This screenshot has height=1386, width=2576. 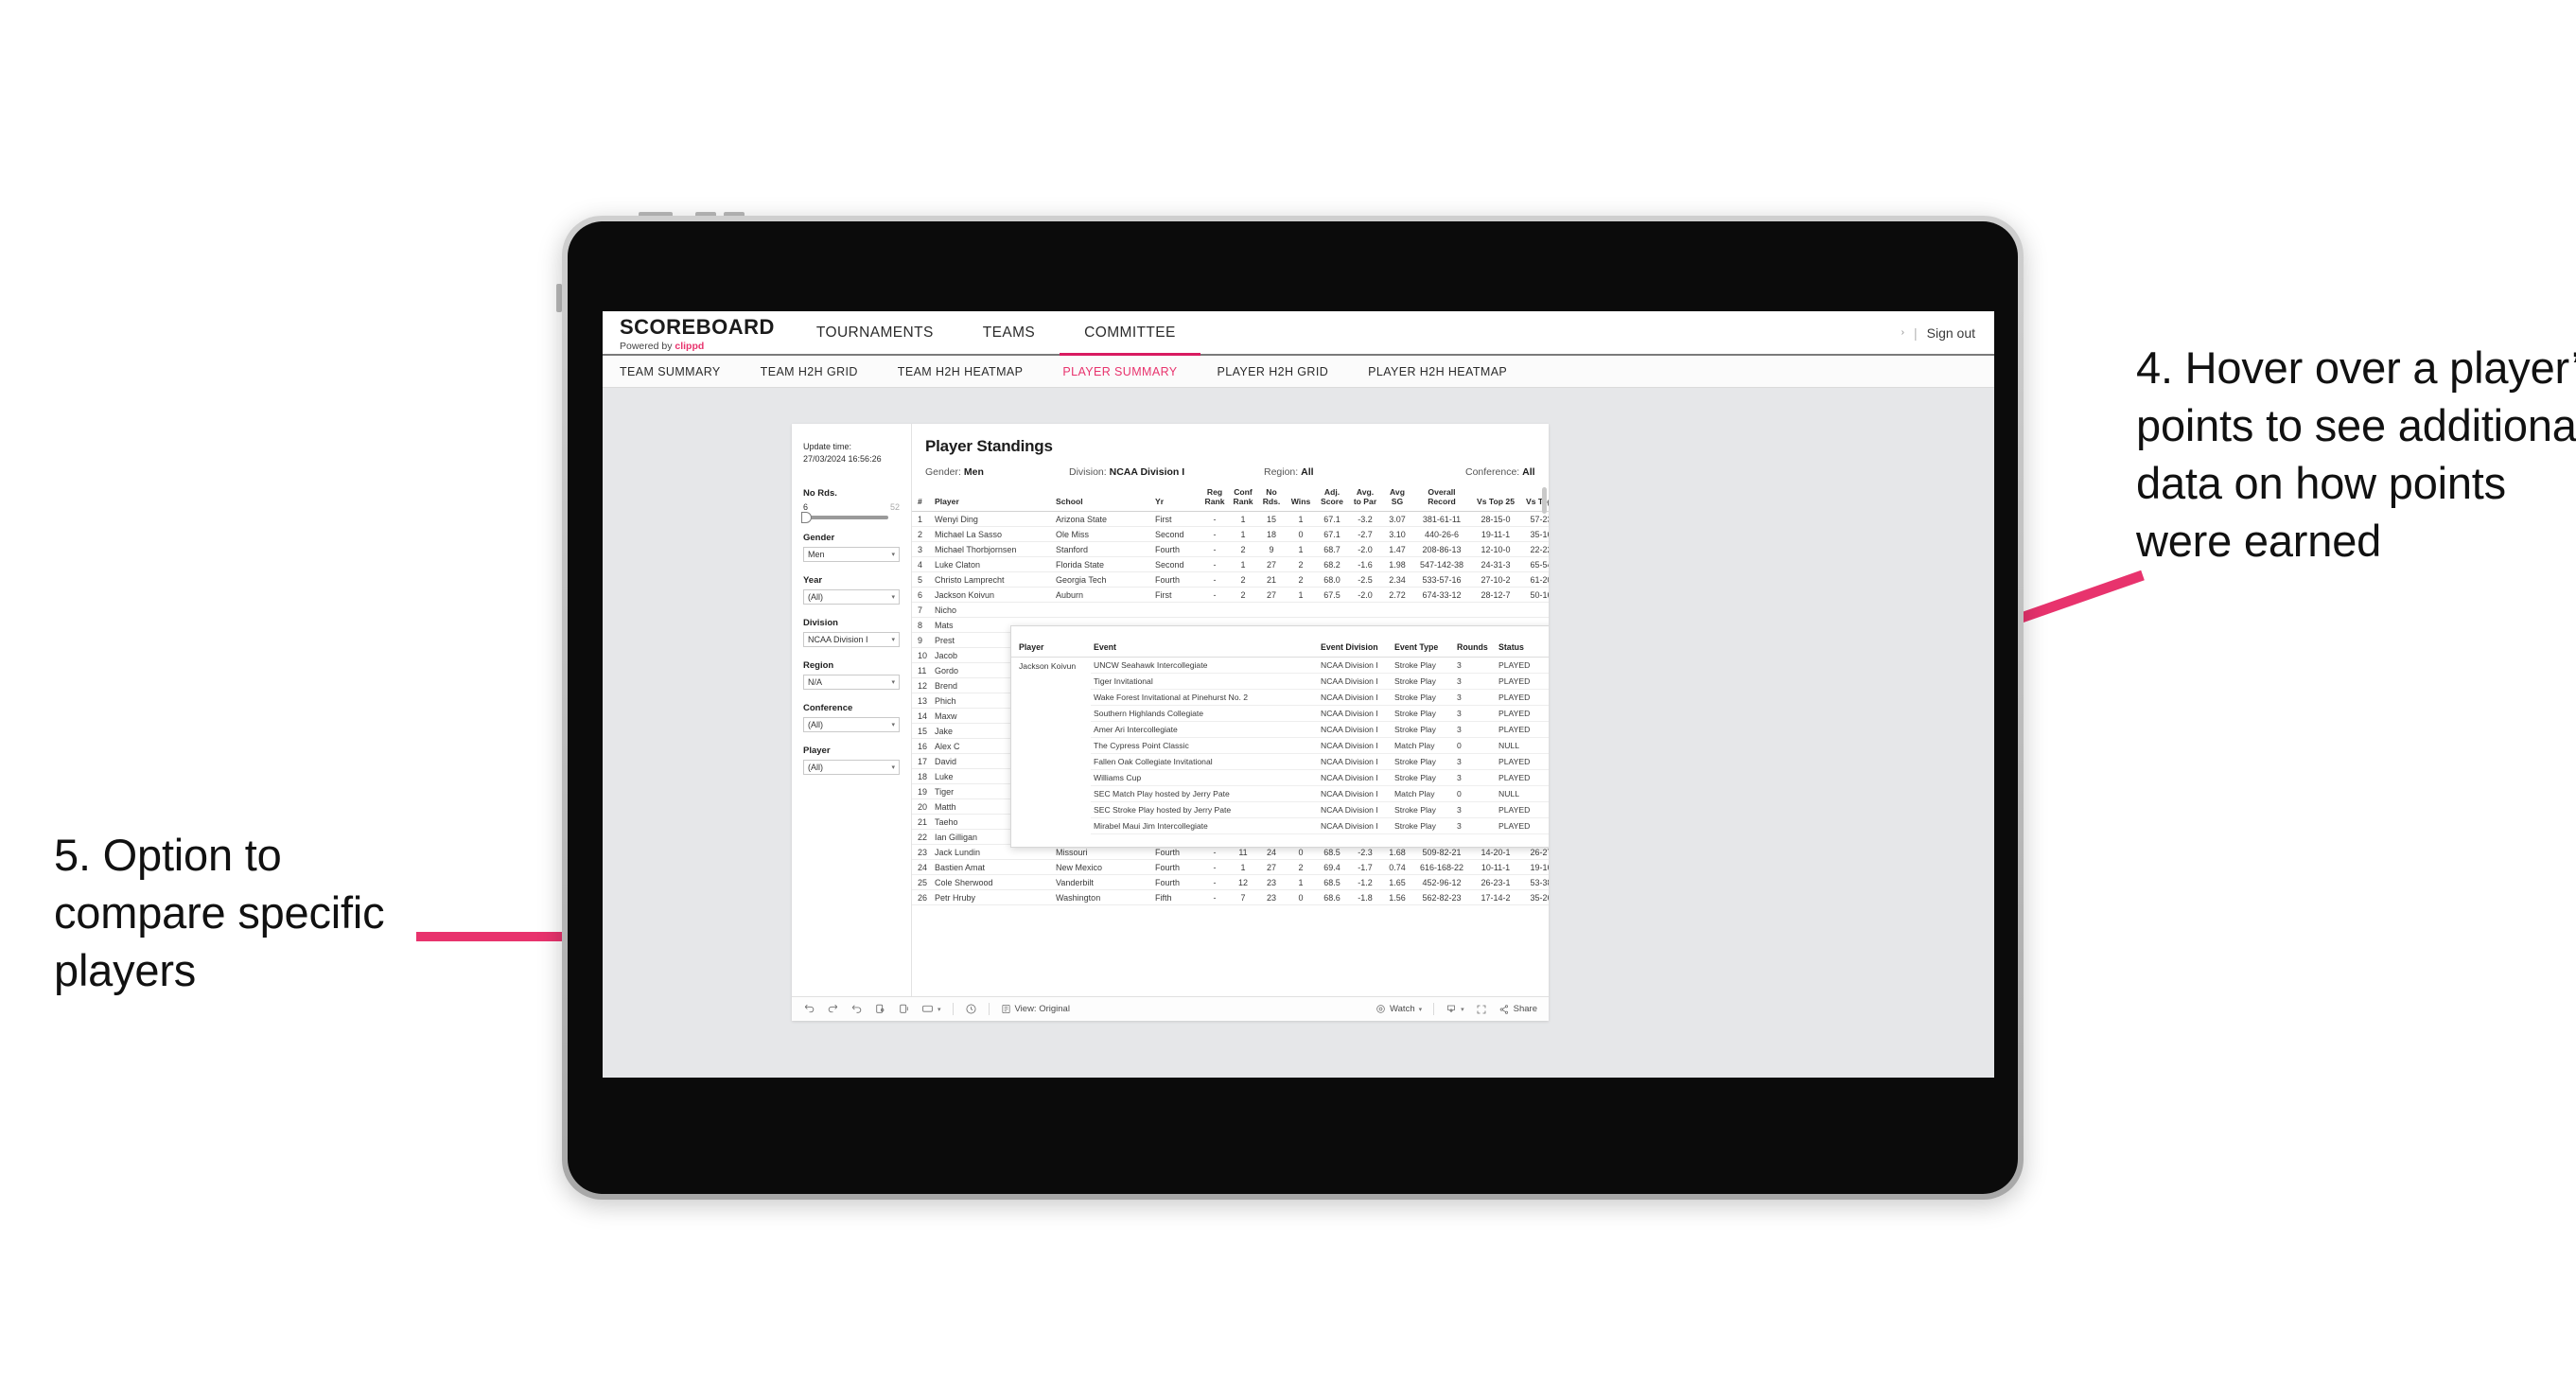 I want to click on nav-tab-teams: TEAMS, so click(x=1009, y=332).